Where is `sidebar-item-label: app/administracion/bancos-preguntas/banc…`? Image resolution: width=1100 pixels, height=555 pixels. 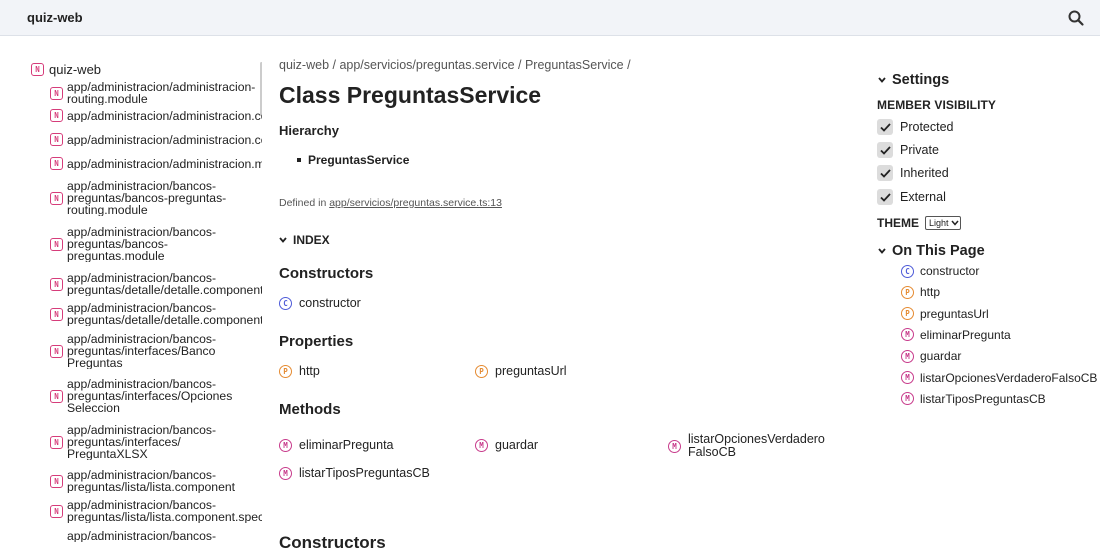
sidebar-item-label: app/administracion/bancos-preguntas/banc… is located at coordinates (141, 244).